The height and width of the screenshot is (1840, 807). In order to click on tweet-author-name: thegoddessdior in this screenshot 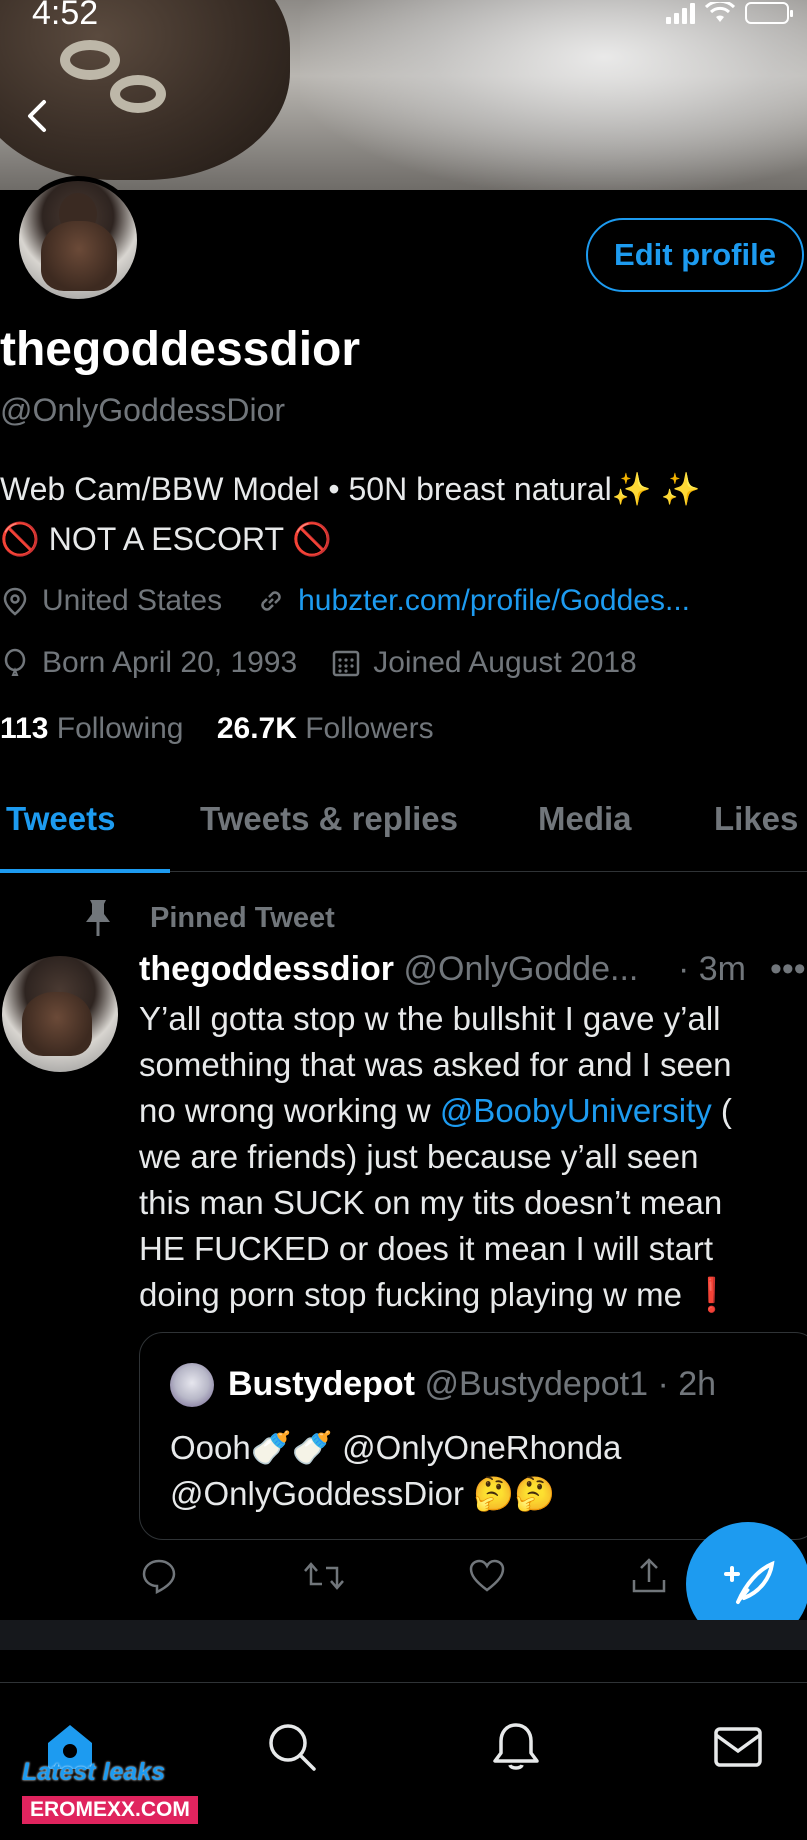, I will do `click(266, 969)`.